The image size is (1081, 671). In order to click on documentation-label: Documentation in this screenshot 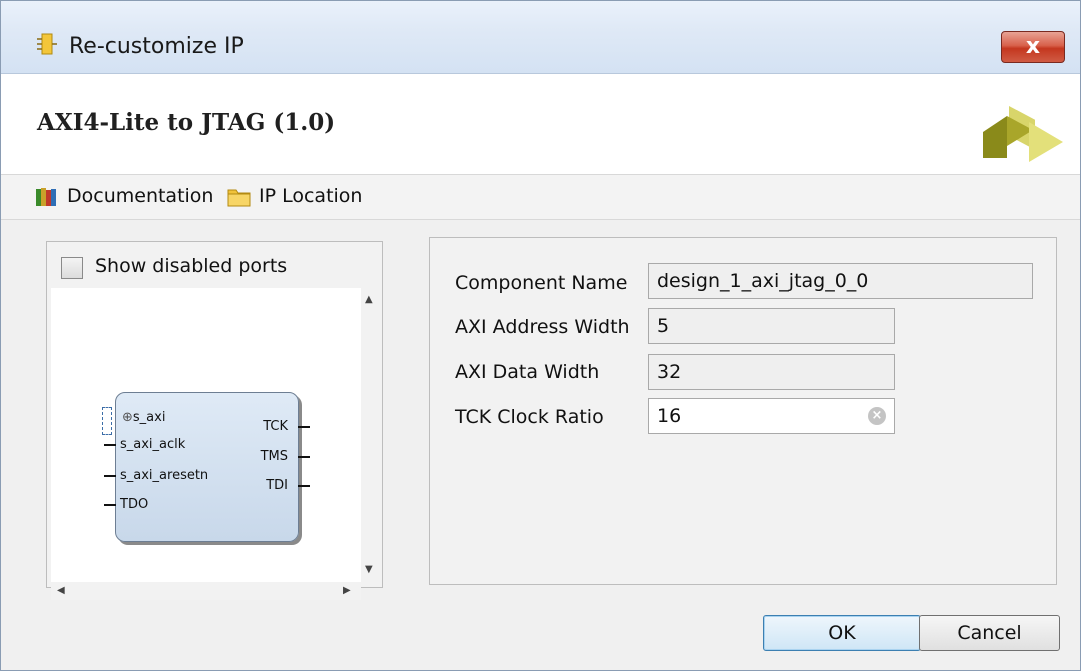, I will do `click(140, 196)`.